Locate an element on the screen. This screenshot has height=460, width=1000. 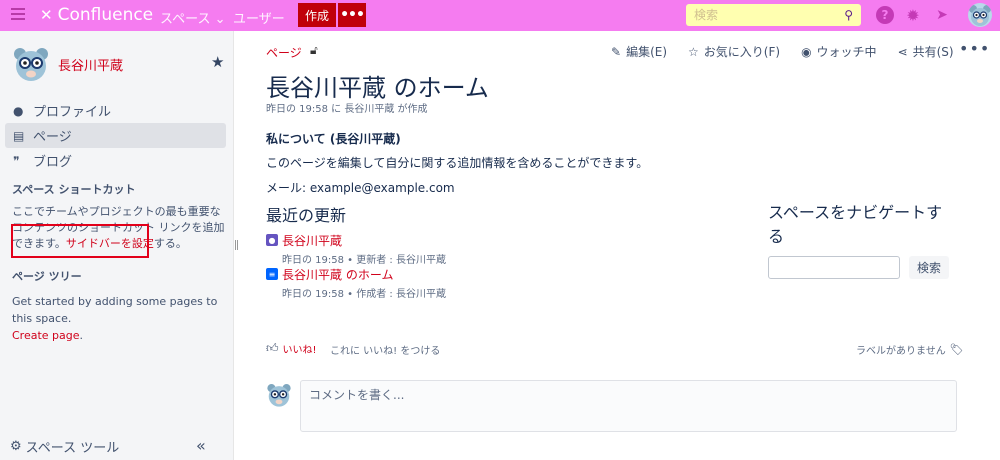
unlock-icon: 🔓︎ is located at coordinates (314, 50).